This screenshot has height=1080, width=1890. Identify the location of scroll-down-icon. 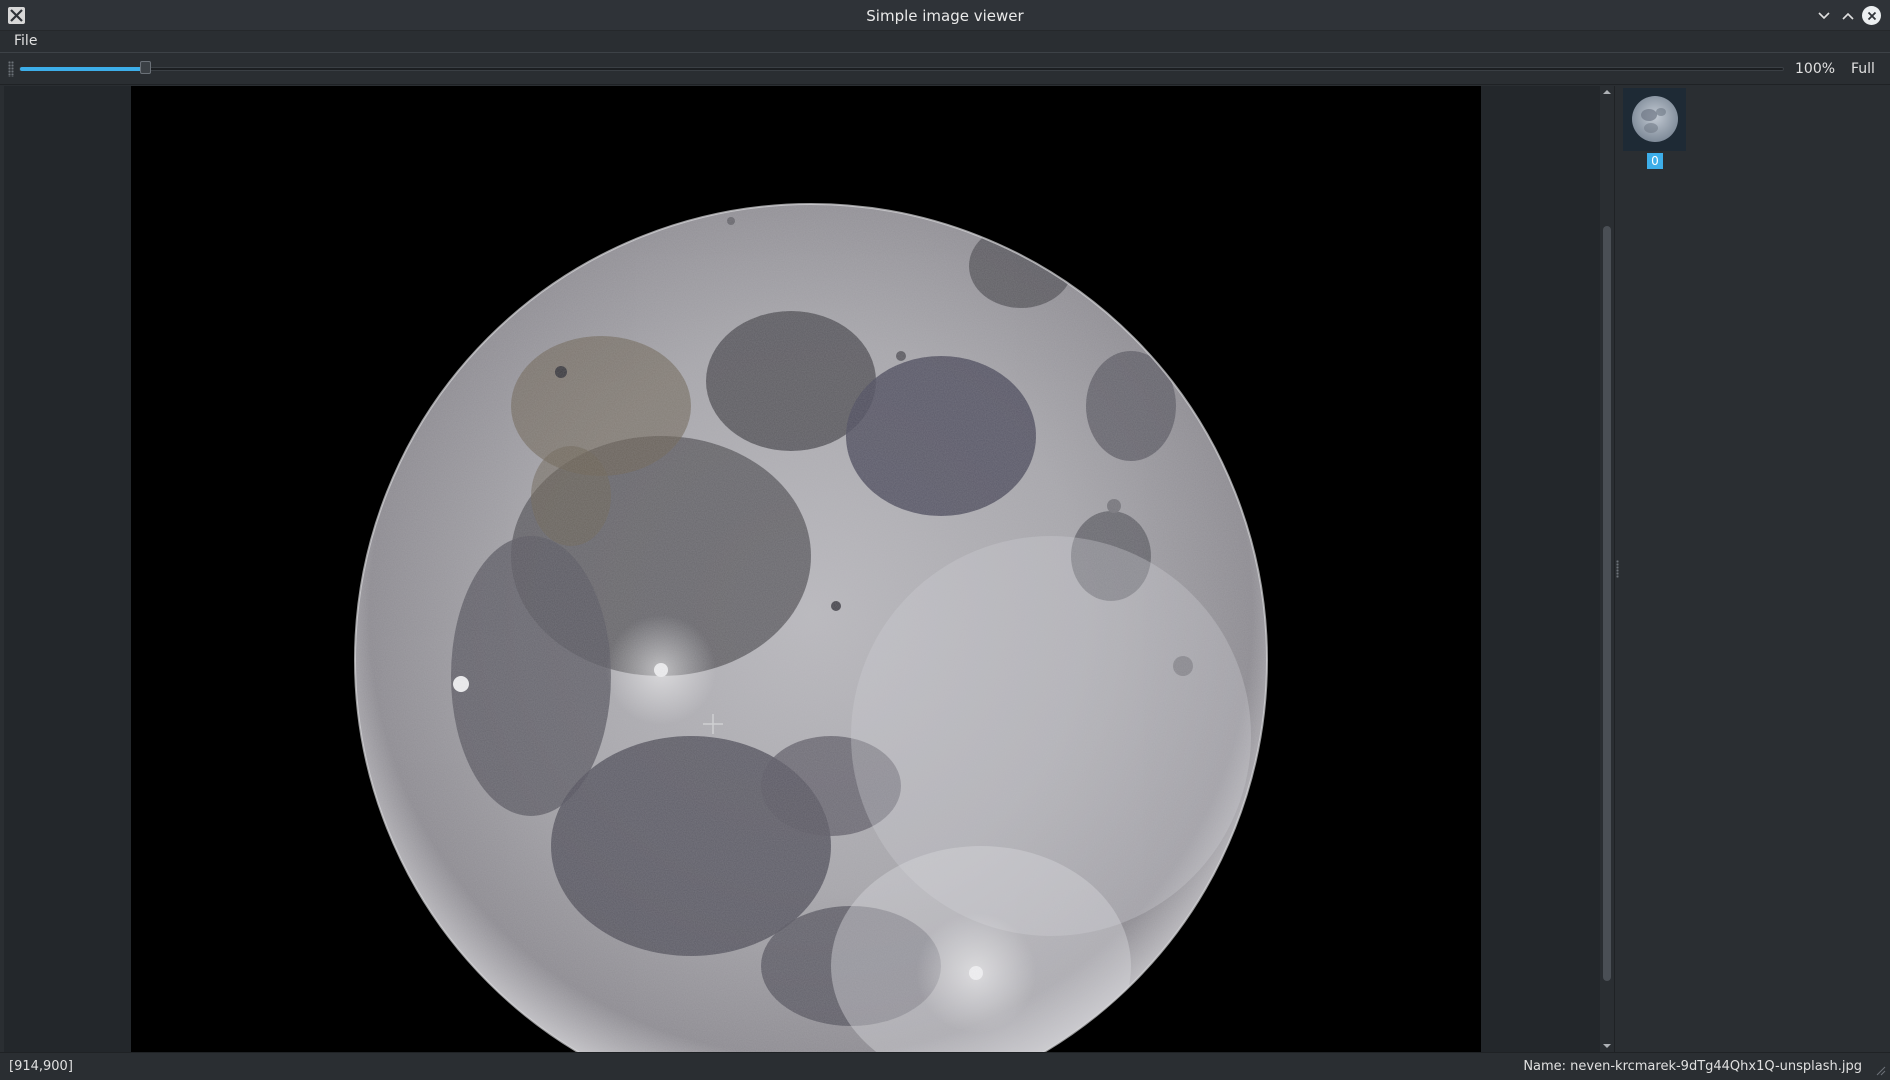
(1607, 1046).